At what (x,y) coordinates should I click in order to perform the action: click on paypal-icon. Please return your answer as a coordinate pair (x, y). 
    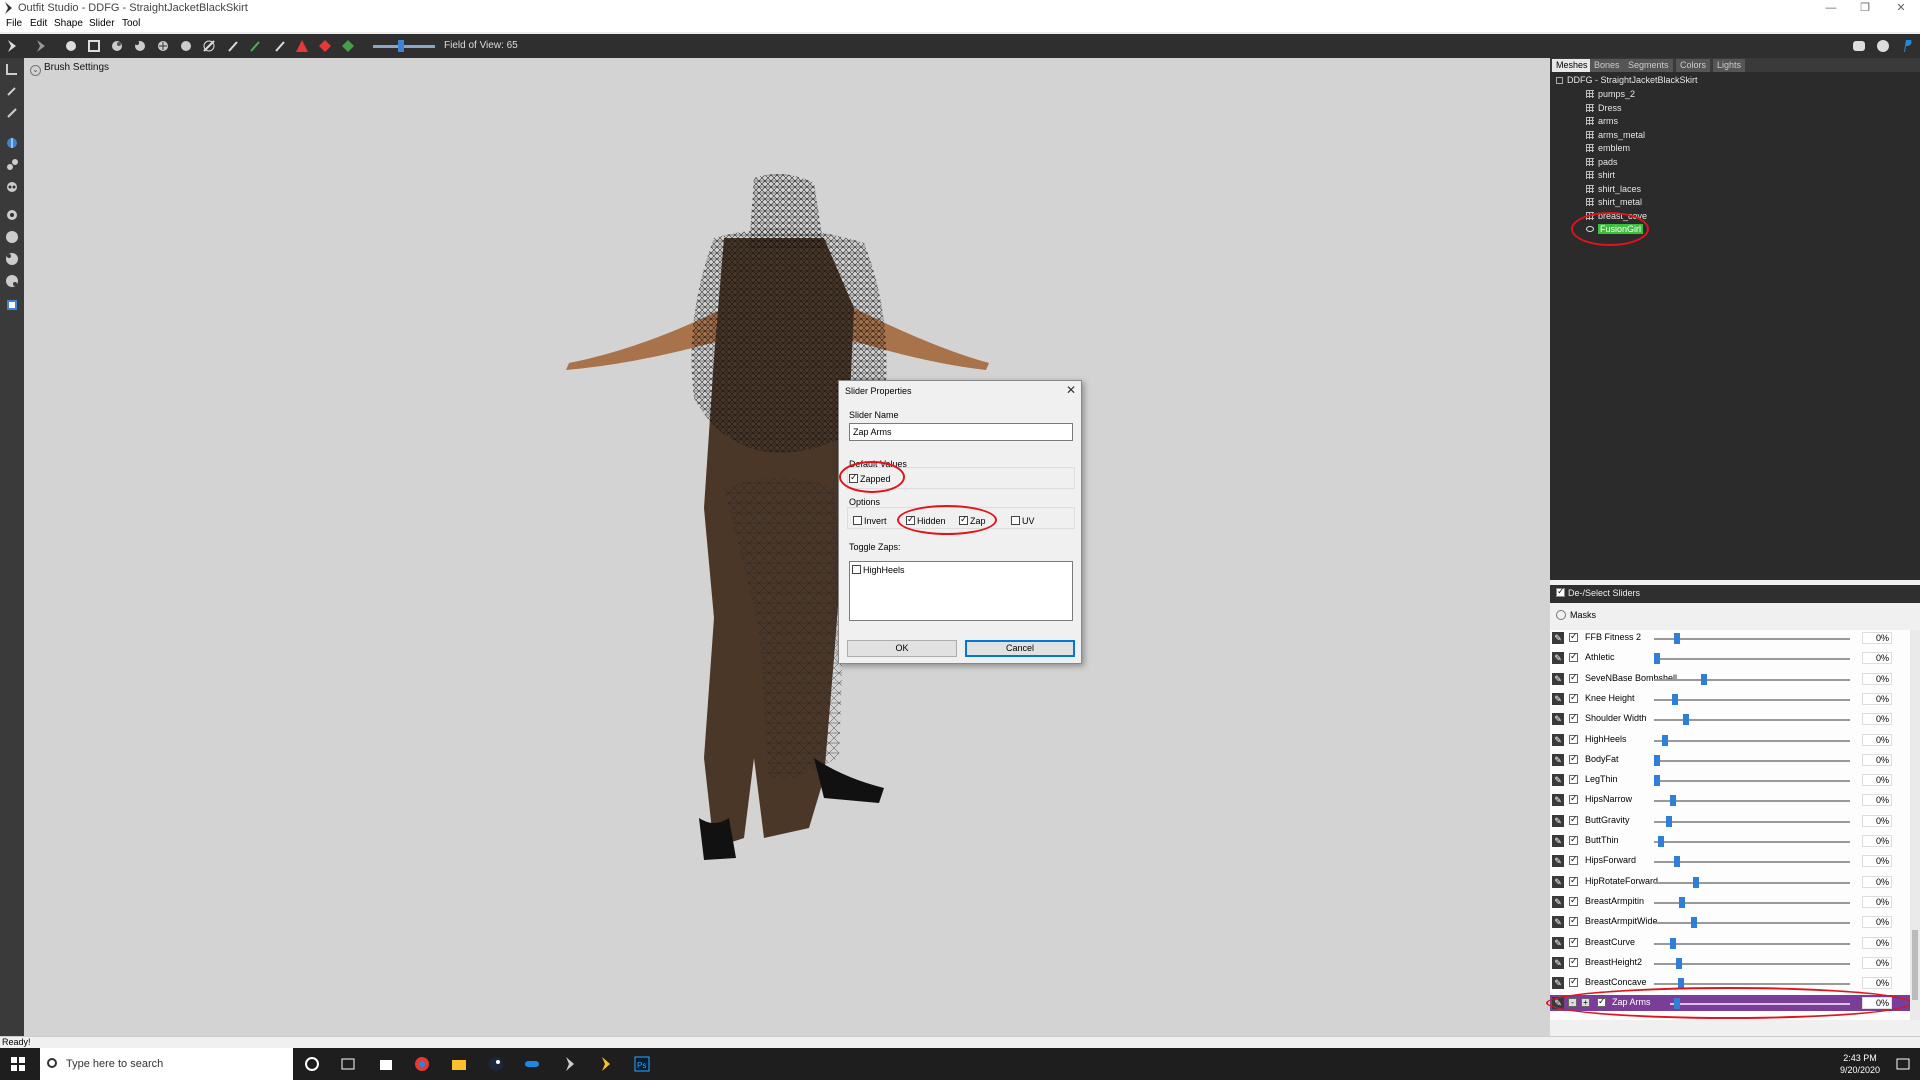
    Looking at the image, I should click on (1907, 46).